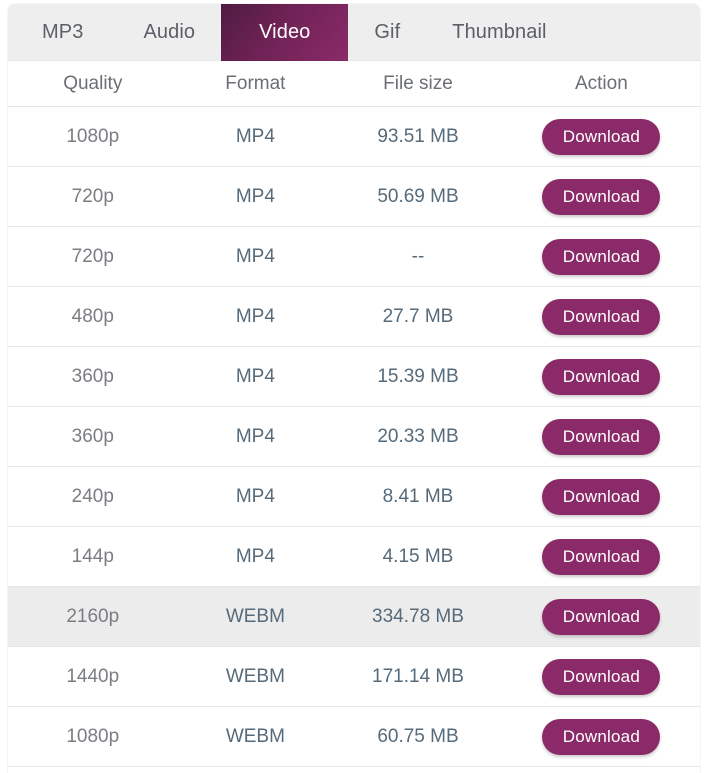 The width and height of the screenshot is (708, 773). What do you see at coordinates (62, 32) in the screenshot?
I see `tab-mp3: MP3` at bounding box center [62, 32].